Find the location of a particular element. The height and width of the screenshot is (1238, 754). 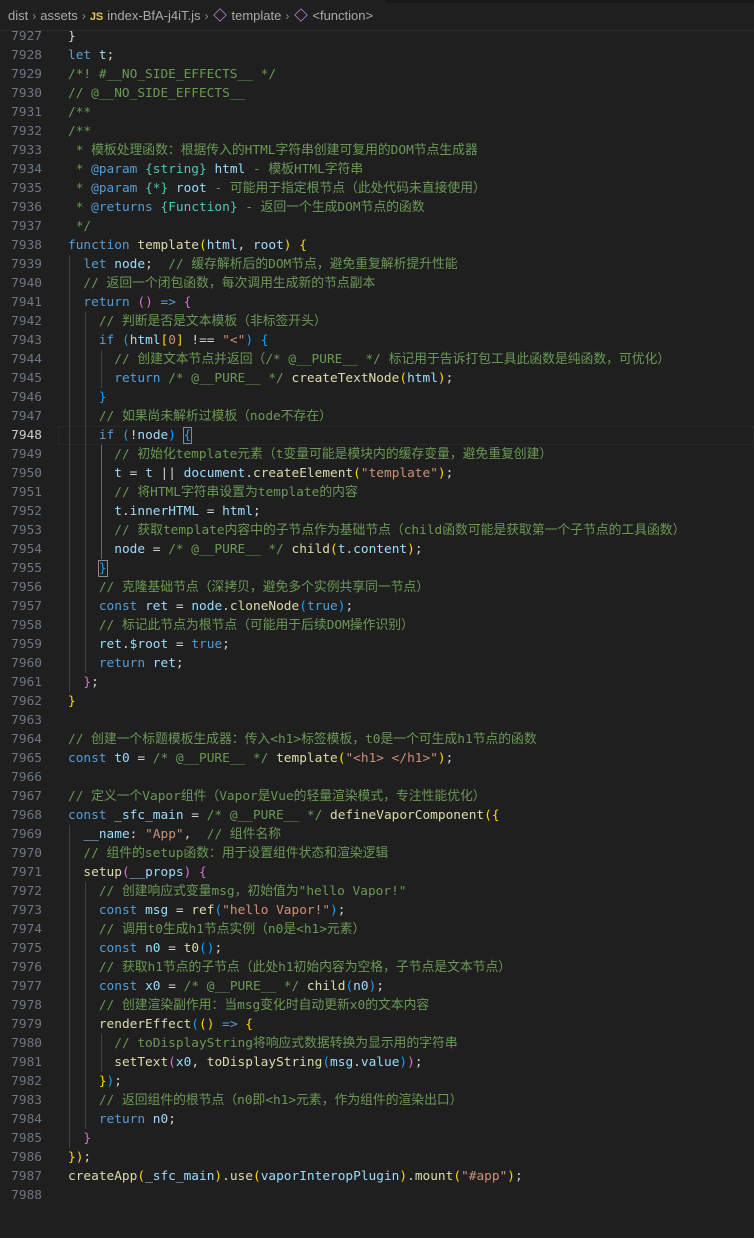

code-line: 7938 function template(html, root) { is located at coordinates (377, 245).